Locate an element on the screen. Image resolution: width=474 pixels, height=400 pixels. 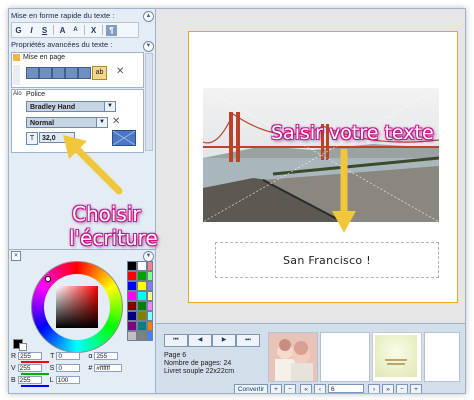
color-wheel is located at coordinates (77, 307).